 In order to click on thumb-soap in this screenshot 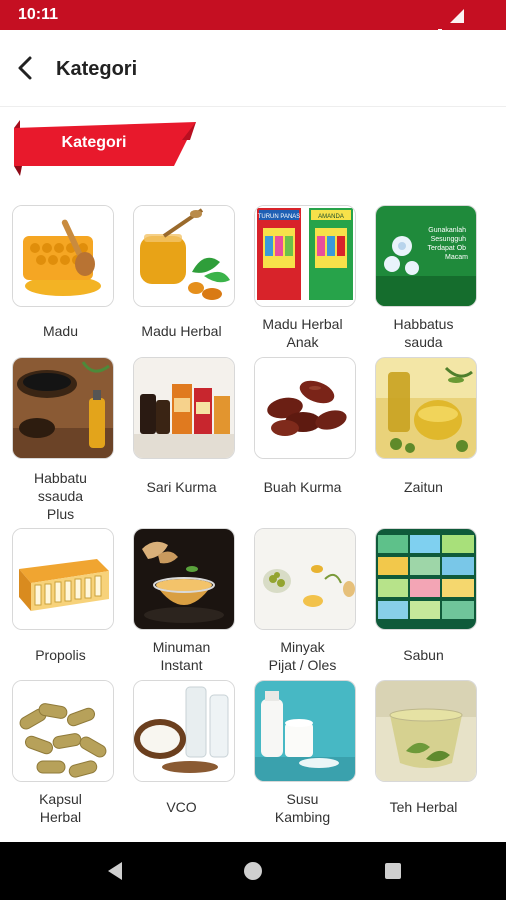, I will do `click(426, 579)`.